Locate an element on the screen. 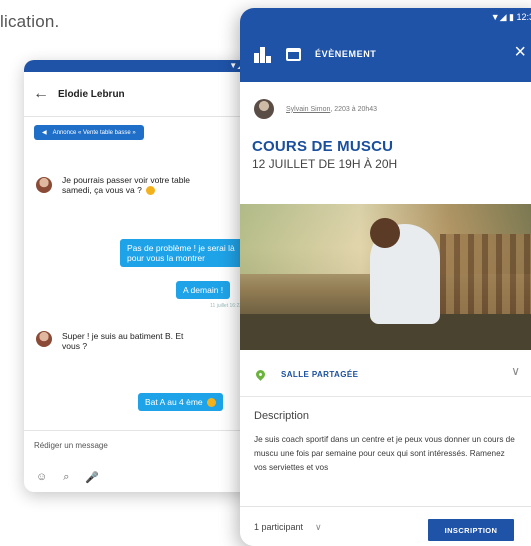 The image size is (531, 546). author-meta: , 2203 à 20h43 is located at coordinates (354, 109).